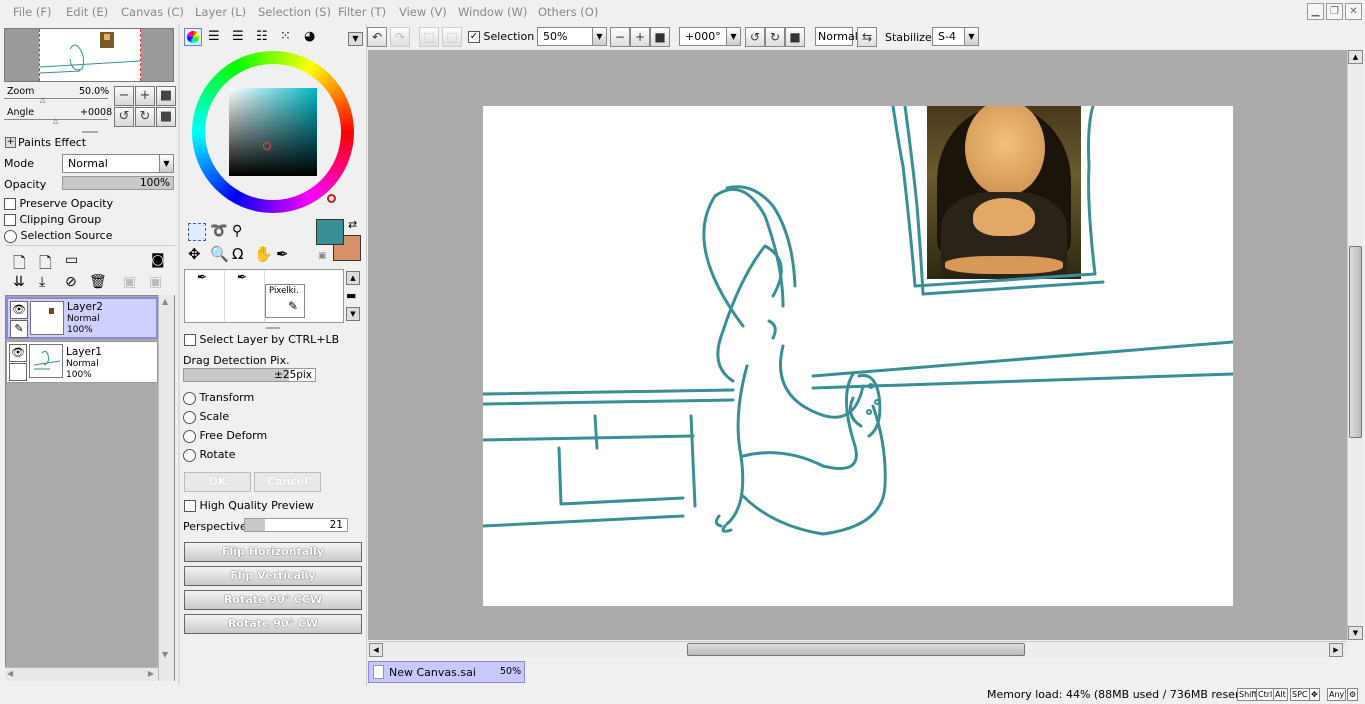 The image size is (1365, 704). What do you see at coordinates (58, 203) in the screenshot?
I see `preserve-opacity-checkbox: Preserve Opacity` at bounding box center [58, 203].